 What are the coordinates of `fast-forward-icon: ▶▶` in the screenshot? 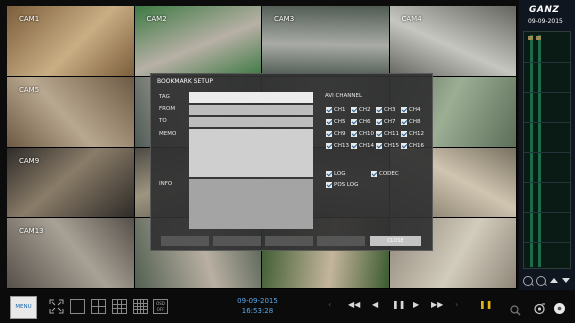 It's located at (437, 305).